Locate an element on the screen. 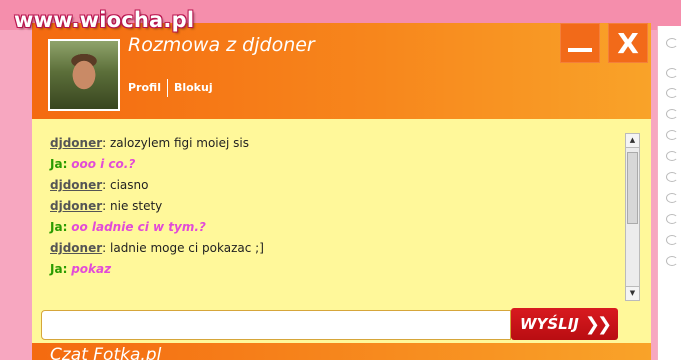  header-links: Profil Blokuj is located at coordinates (170, 88).